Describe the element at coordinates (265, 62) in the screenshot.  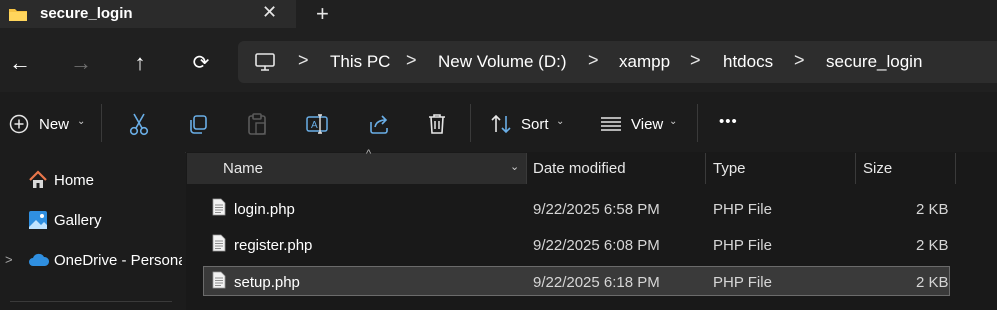
I see `monitor-icon` at that location.